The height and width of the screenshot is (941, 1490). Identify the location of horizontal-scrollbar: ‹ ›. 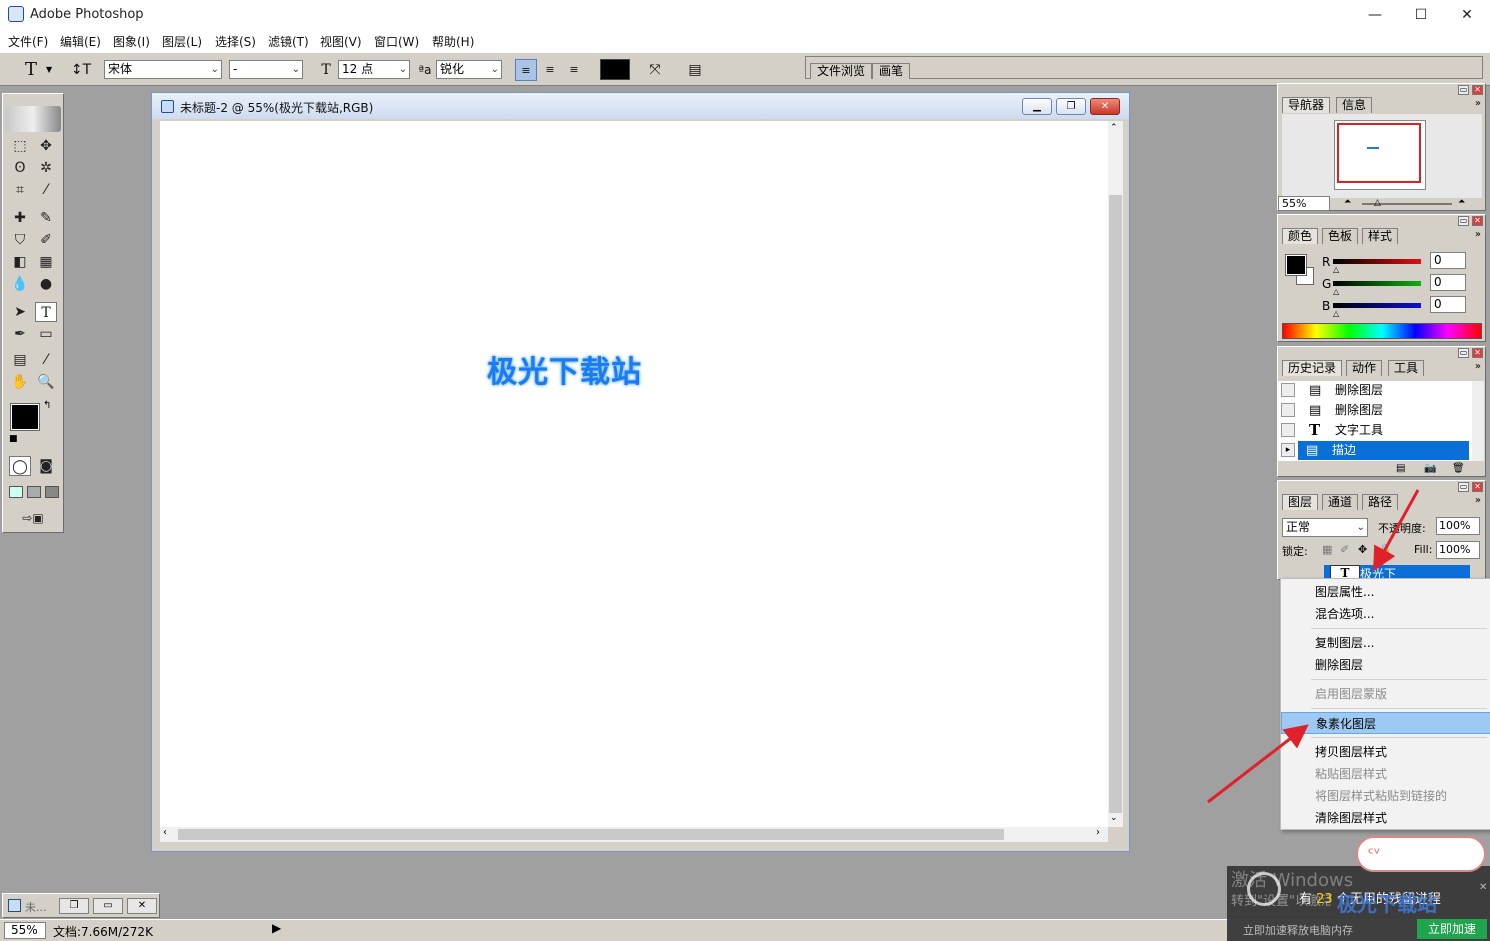
(634, 834).